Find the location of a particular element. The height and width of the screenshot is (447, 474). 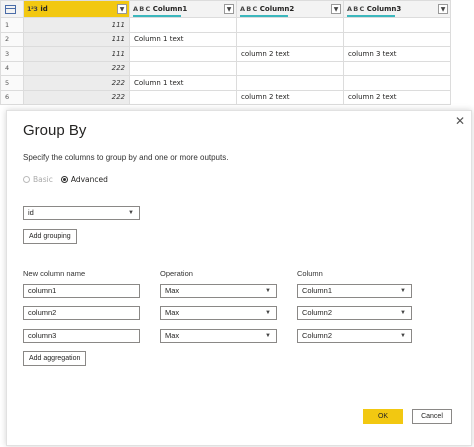

column-value: Column1 is located at coordinates (317, 290).